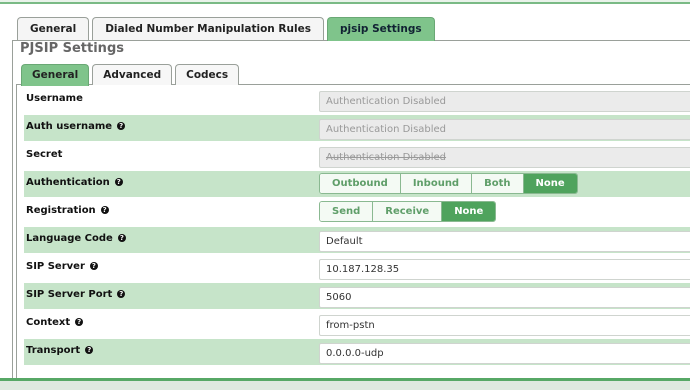  I want to click on secret-label: Secret, so click(44, 154).